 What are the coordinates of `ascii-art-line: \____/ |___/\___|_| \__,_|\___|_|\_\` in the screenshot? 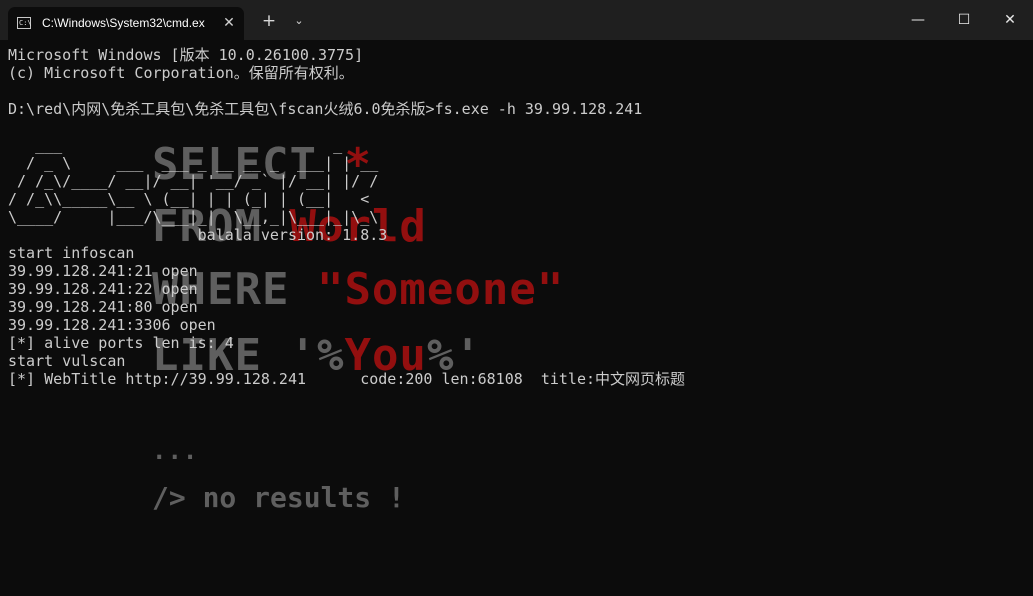 It's located at (193, 217).